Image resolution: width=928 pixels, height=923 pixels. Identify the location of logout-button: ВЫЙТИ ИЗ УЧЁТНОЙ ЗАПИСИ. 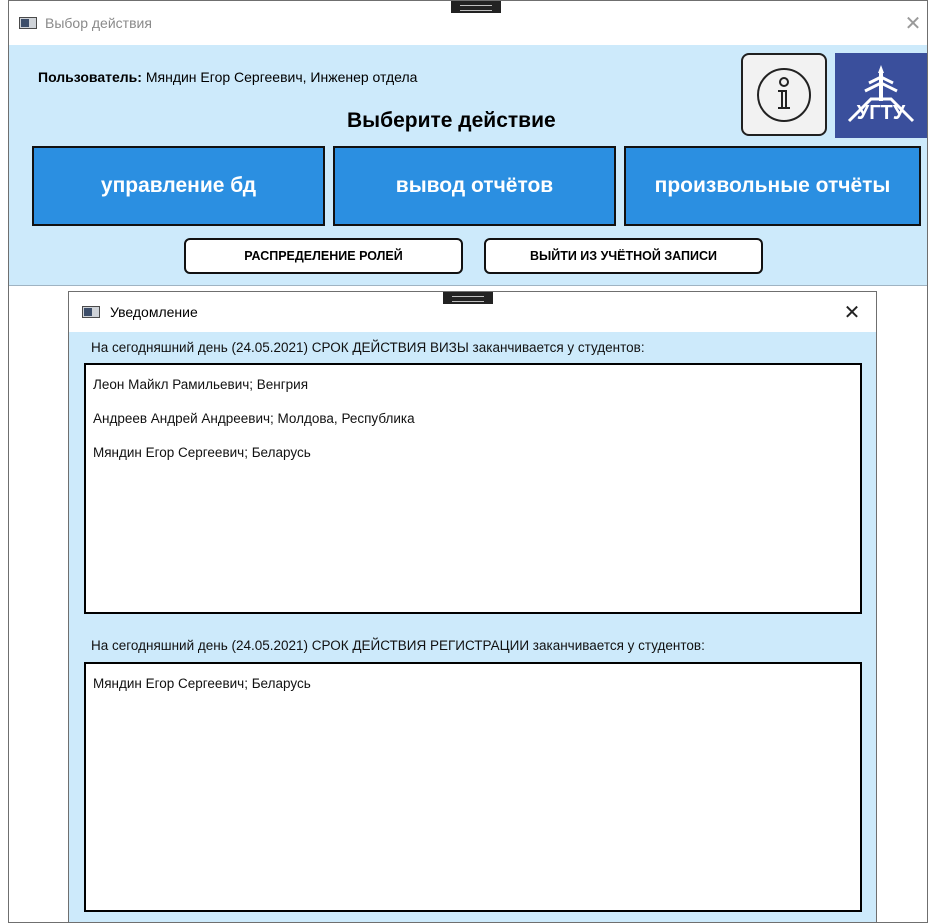
(623, 256).